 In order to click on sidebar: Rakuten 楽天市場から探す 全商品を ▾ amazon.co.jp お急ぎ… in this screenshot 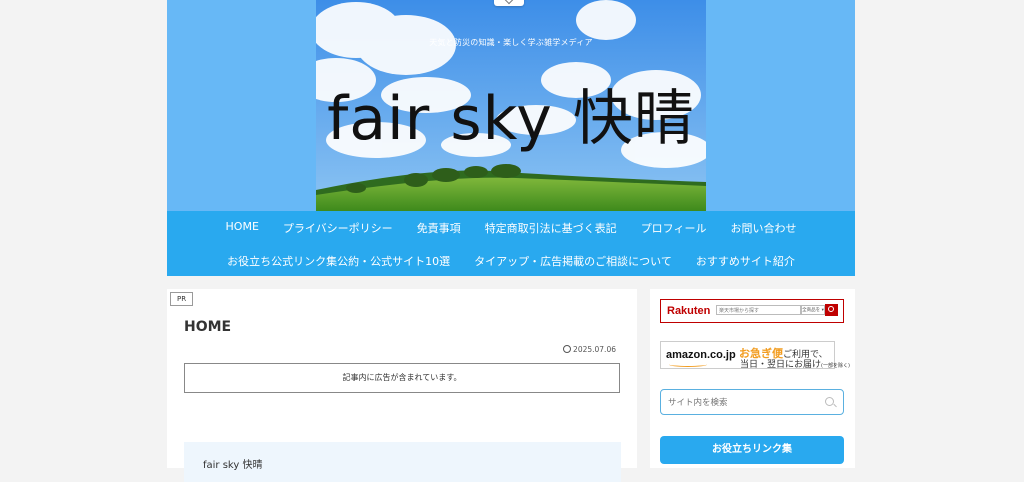, I will do `click(752, 378)`.